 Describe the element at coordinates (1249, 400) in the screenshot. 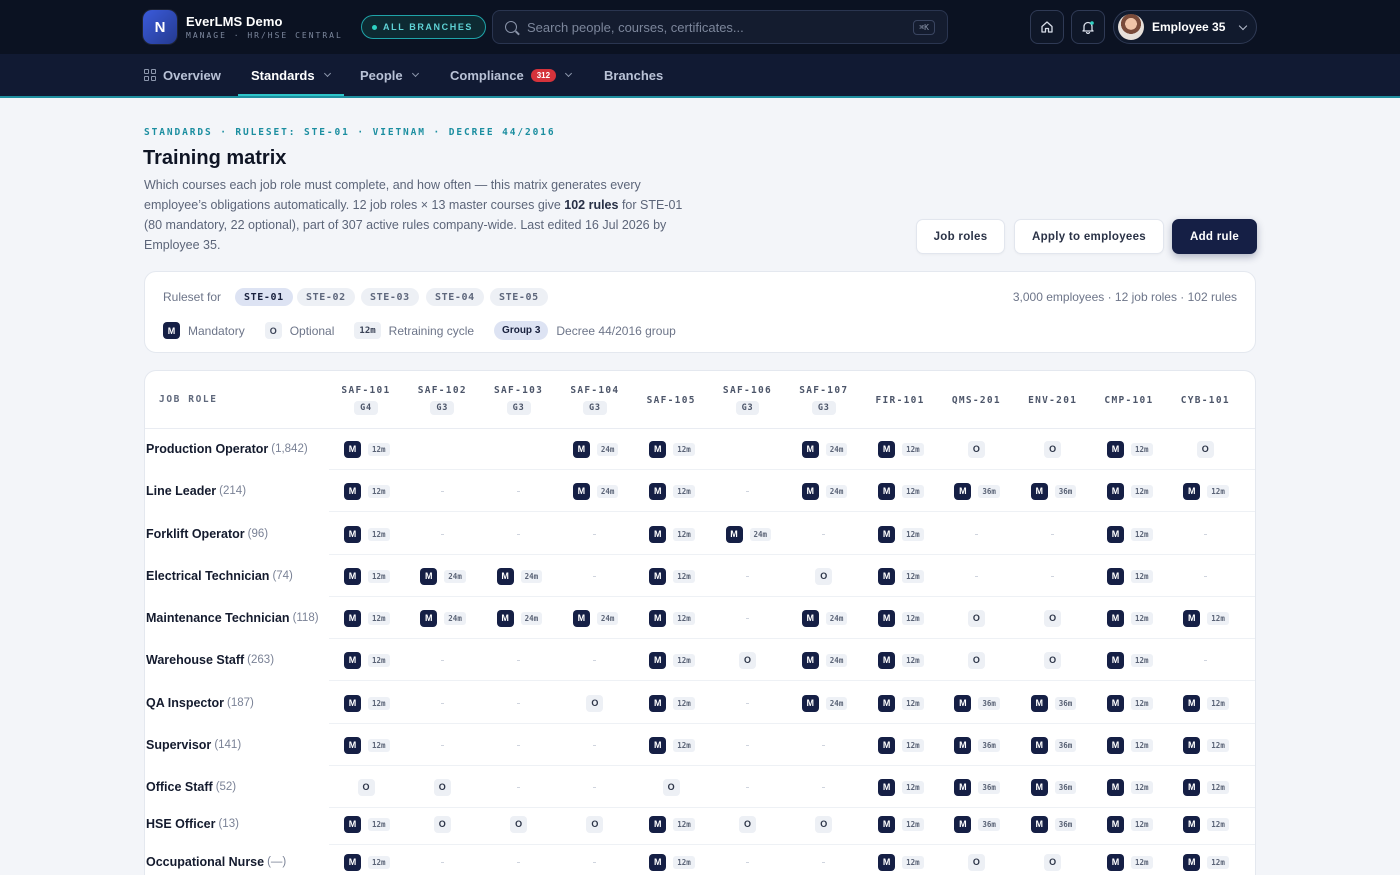

I see `column-header-c: C` at that location.